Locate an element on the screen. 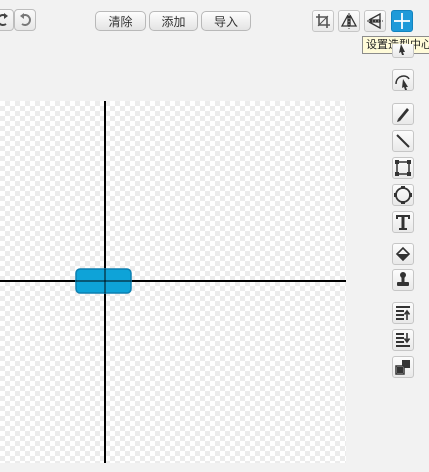 Image resolution: width=429 pixels, height=472 pixels. fill-icon is located at coordinates (403, 254).